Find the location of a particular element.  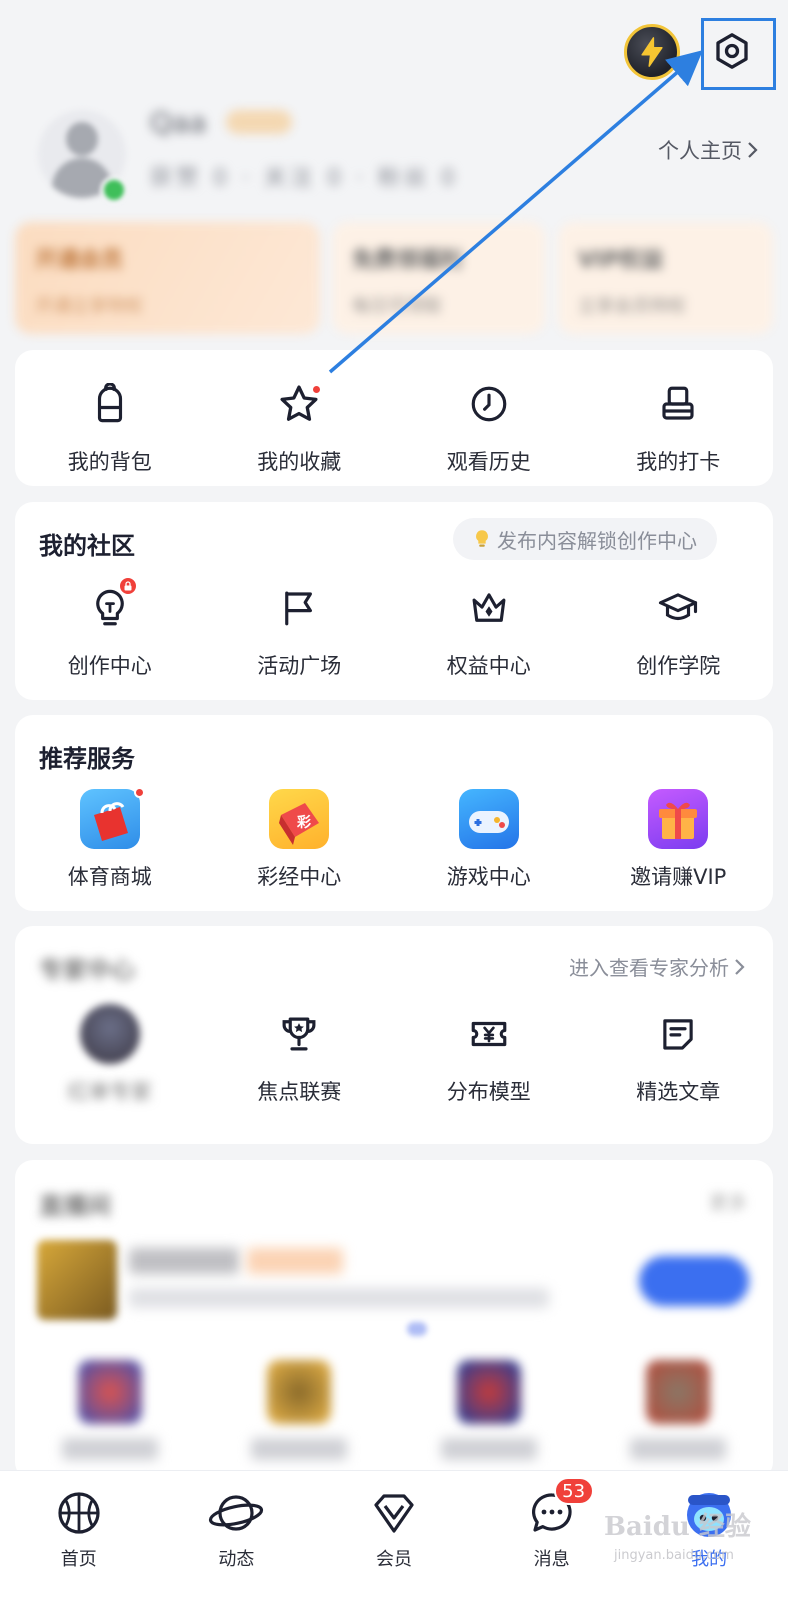

live-room-tag is located at coordinates (295, 1261).